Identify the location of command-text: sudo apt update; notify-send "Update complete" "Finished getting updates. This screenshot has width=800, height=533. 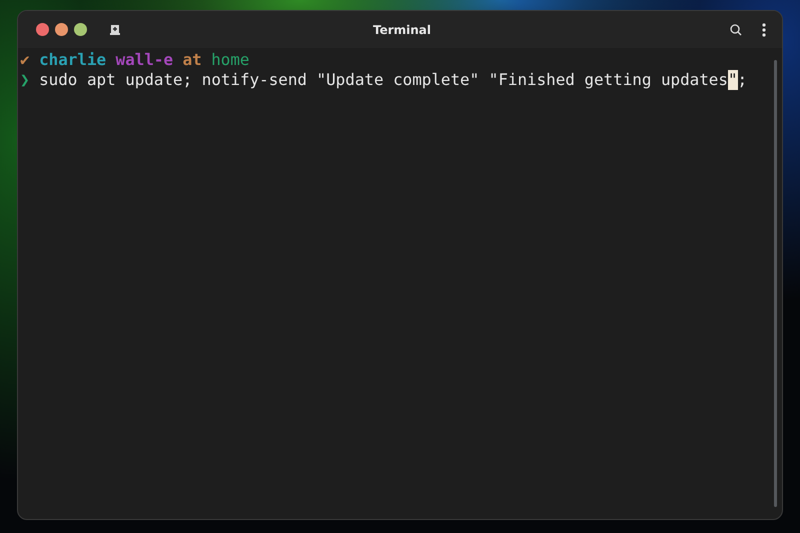
(383, 80).